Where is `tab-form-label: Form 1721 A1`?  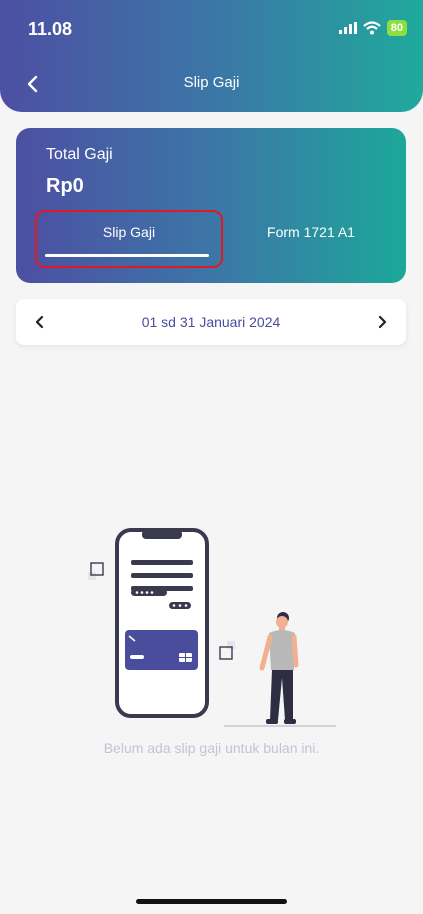
tab-form-label: Form 1721 A1 is located at coordinates (311, 232).